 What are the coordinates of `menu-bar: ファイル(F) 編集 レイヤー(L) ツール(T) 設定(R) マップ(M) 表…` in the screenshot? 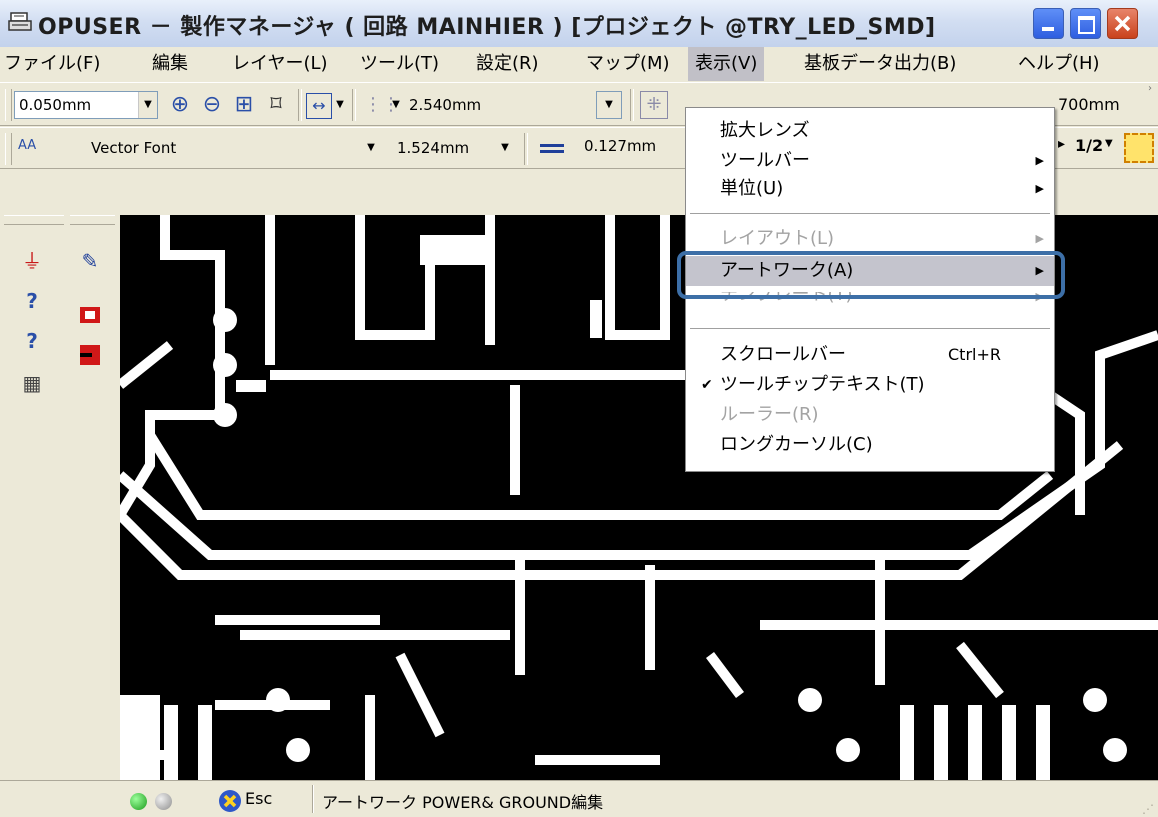 It's located at (579, 64).